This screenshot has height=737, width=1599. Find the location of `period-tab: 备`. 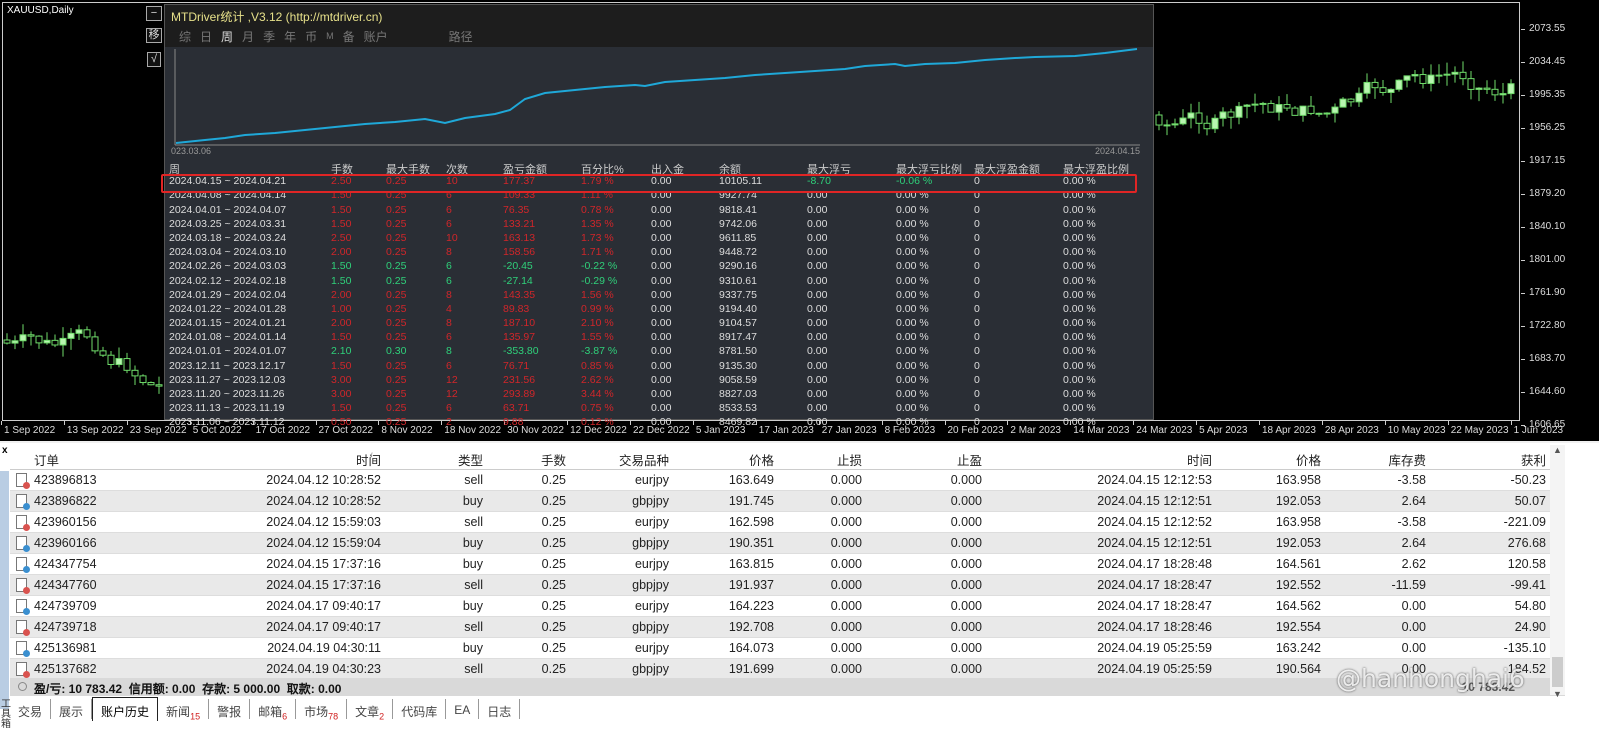

period-tab: 备 is located at coordinates (349, 36).